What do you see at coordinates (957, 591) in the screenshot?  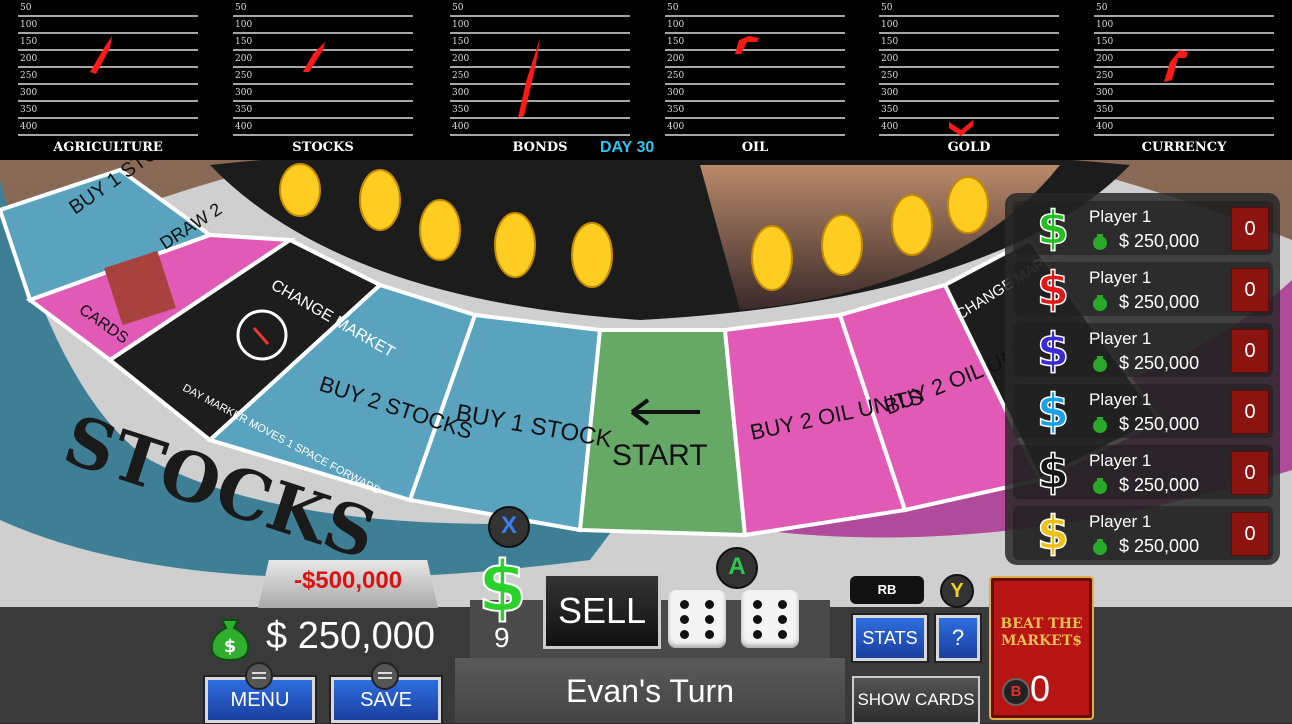 I see `y-button-icon: Y` at bounding box center [957, 591].